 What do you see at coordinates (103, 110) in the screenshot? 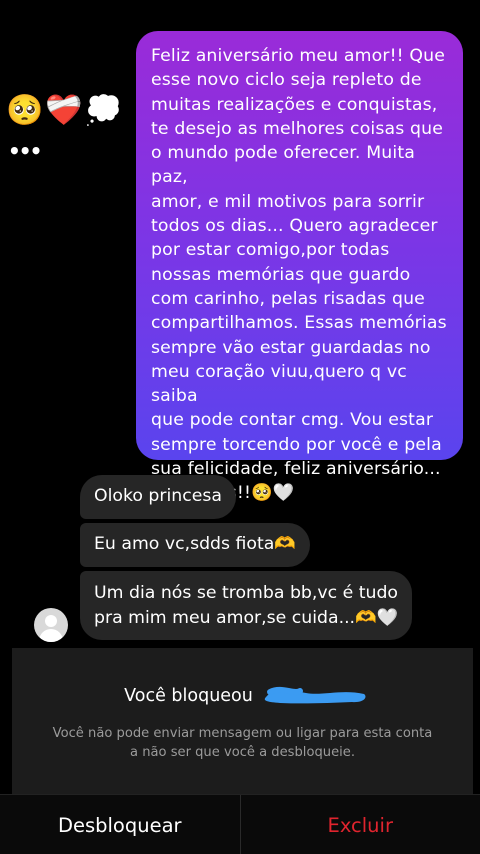
I see `thought-balloon-emoji-icon: 💭` at bounding box center [103, 110].